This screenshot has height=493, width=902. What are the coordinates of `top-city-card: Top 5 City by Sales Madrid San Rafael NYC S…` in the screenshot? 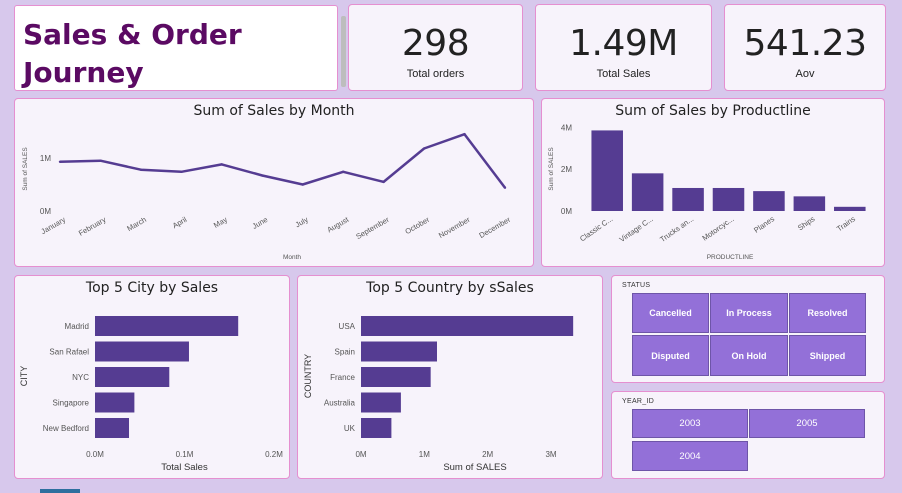 It's located at (152, 377).